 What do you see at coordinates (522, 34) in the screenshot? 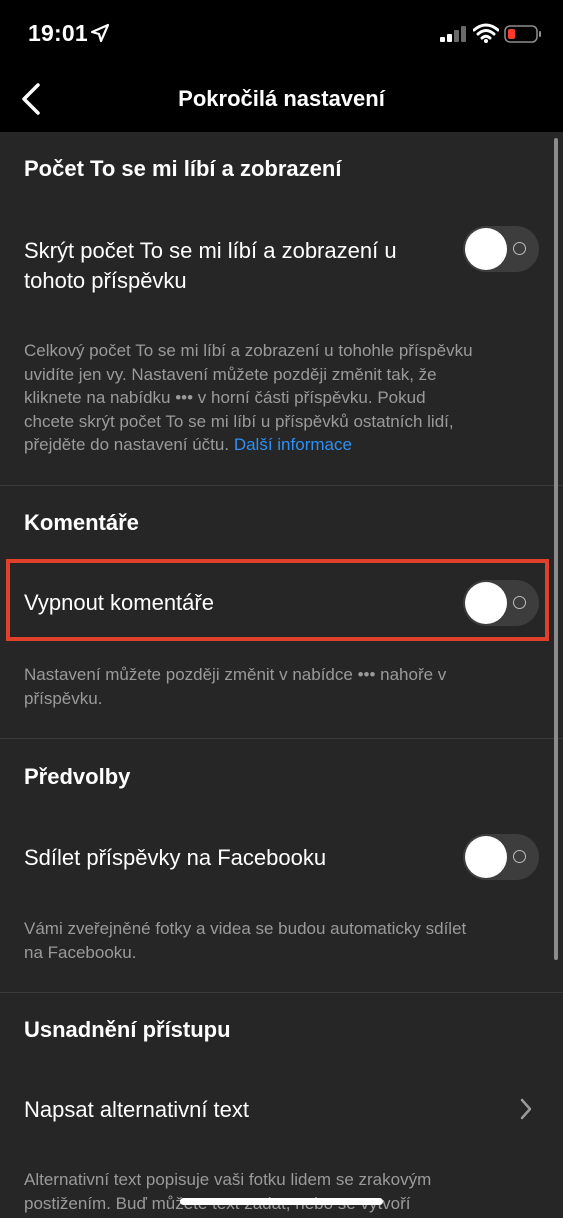
I see `battery-low-icon` at bounding box center [522, 34].